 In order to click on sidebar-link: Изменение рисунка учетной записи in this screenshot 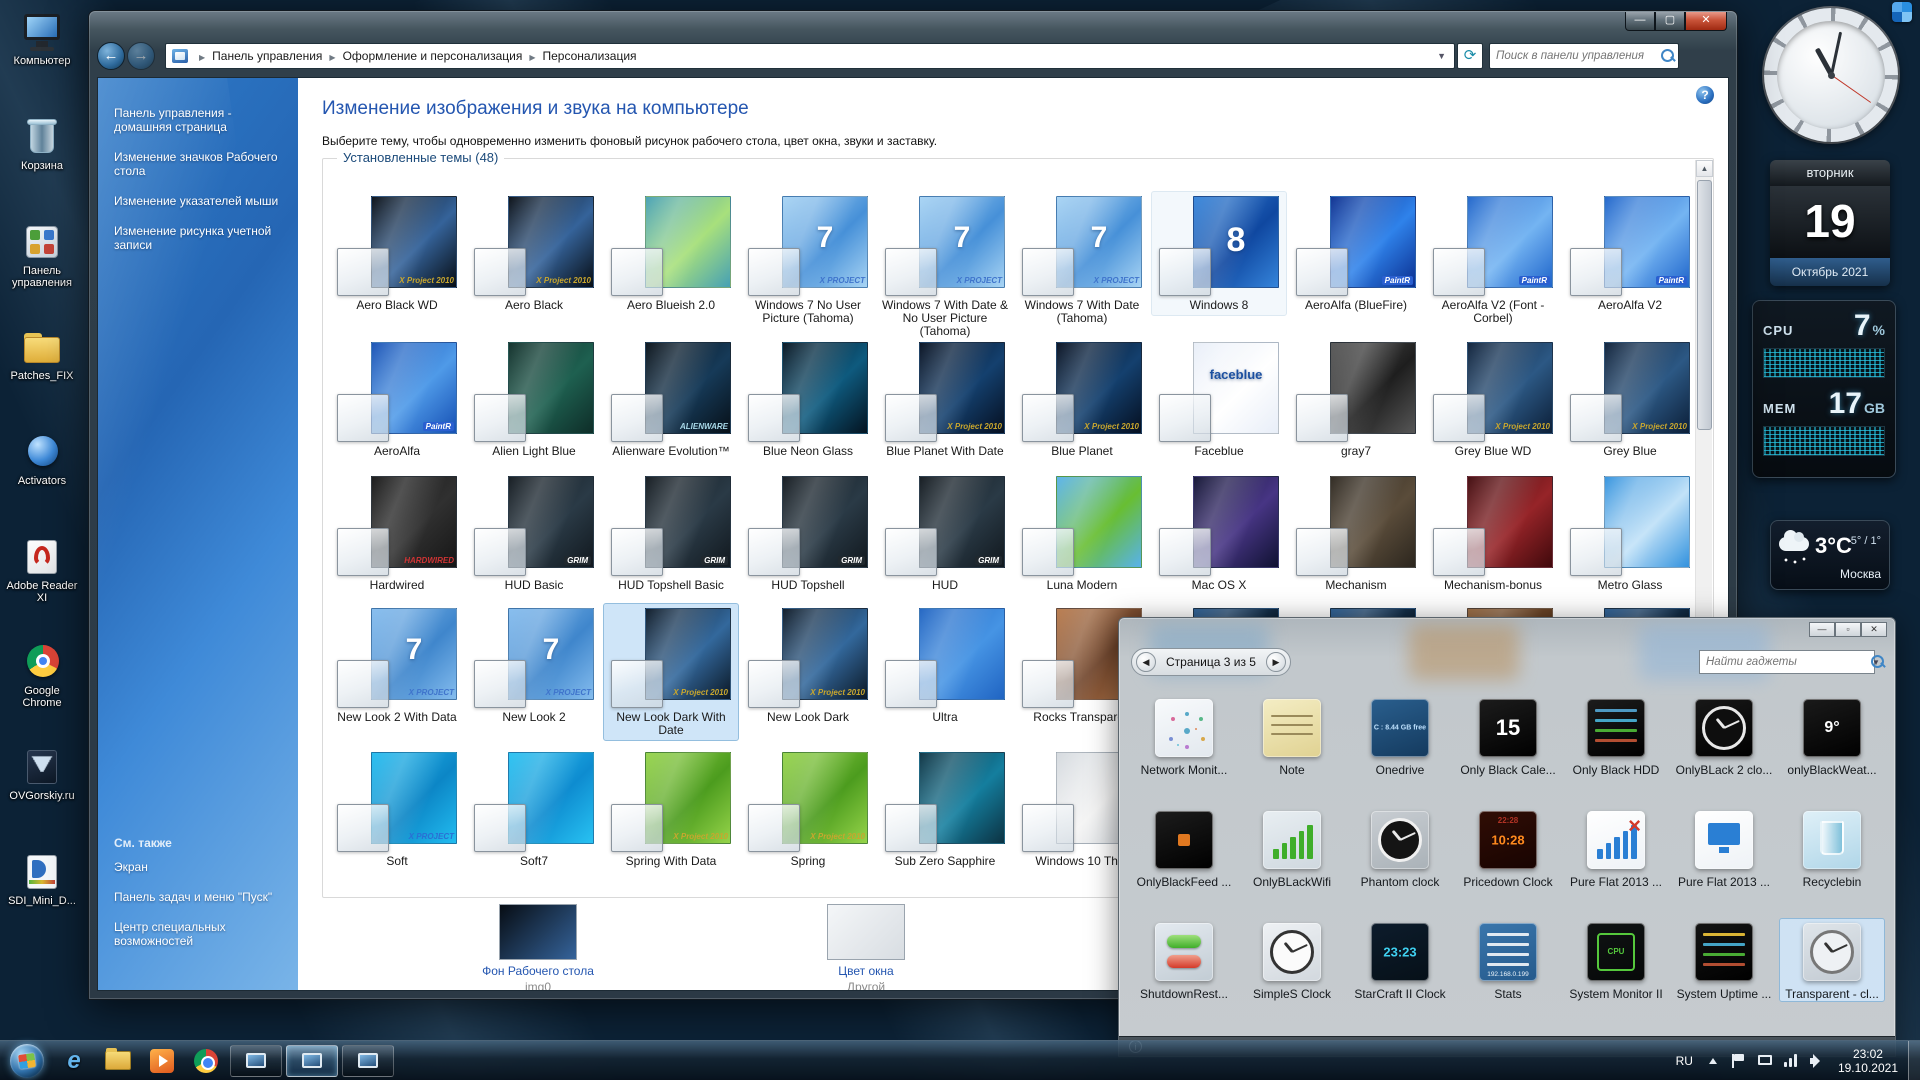, I will do `click(200, 238)`.